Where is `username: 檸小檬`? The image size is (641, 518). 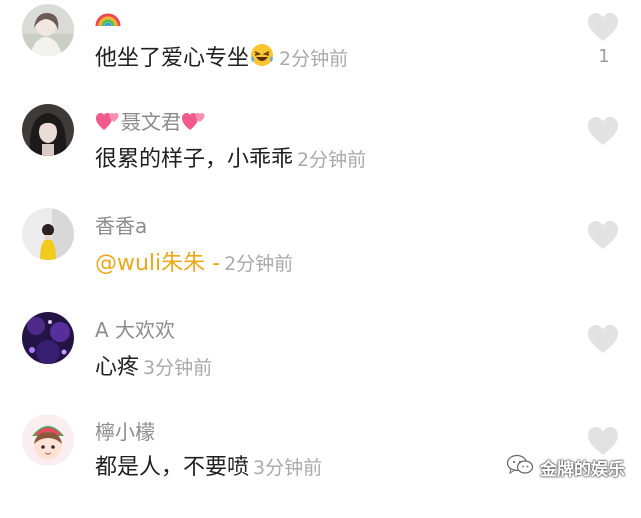 username: 檸小檬 is located at coordinates (125, 432).